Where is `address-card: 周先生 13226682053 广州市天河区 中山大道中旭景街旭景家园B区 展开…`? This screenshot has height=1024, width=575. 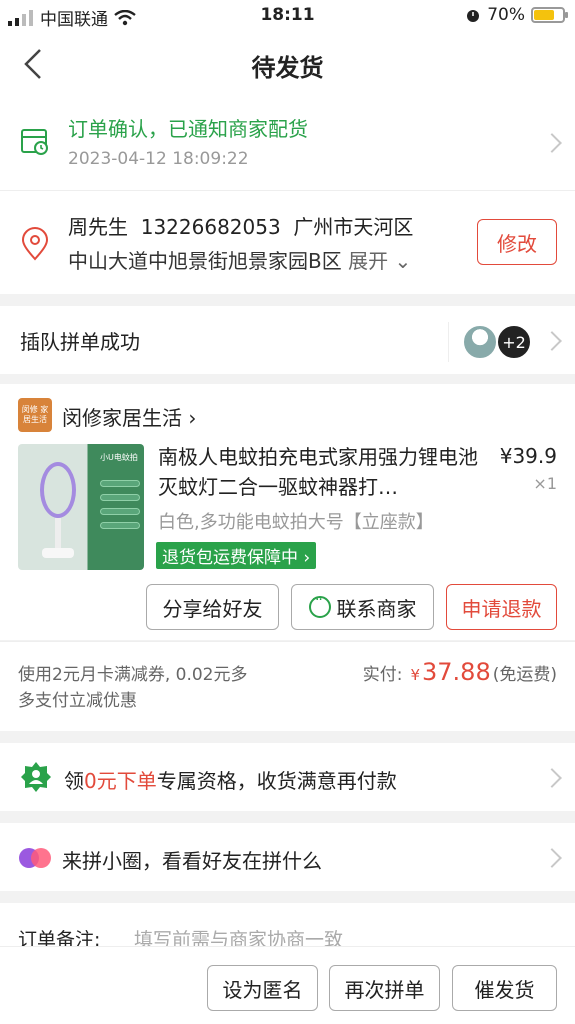 address-card: 周先生 13226682053 广州市天河区 中山大道中旭景街旭景家园B区 展开… is located at coordinates (287, 242).